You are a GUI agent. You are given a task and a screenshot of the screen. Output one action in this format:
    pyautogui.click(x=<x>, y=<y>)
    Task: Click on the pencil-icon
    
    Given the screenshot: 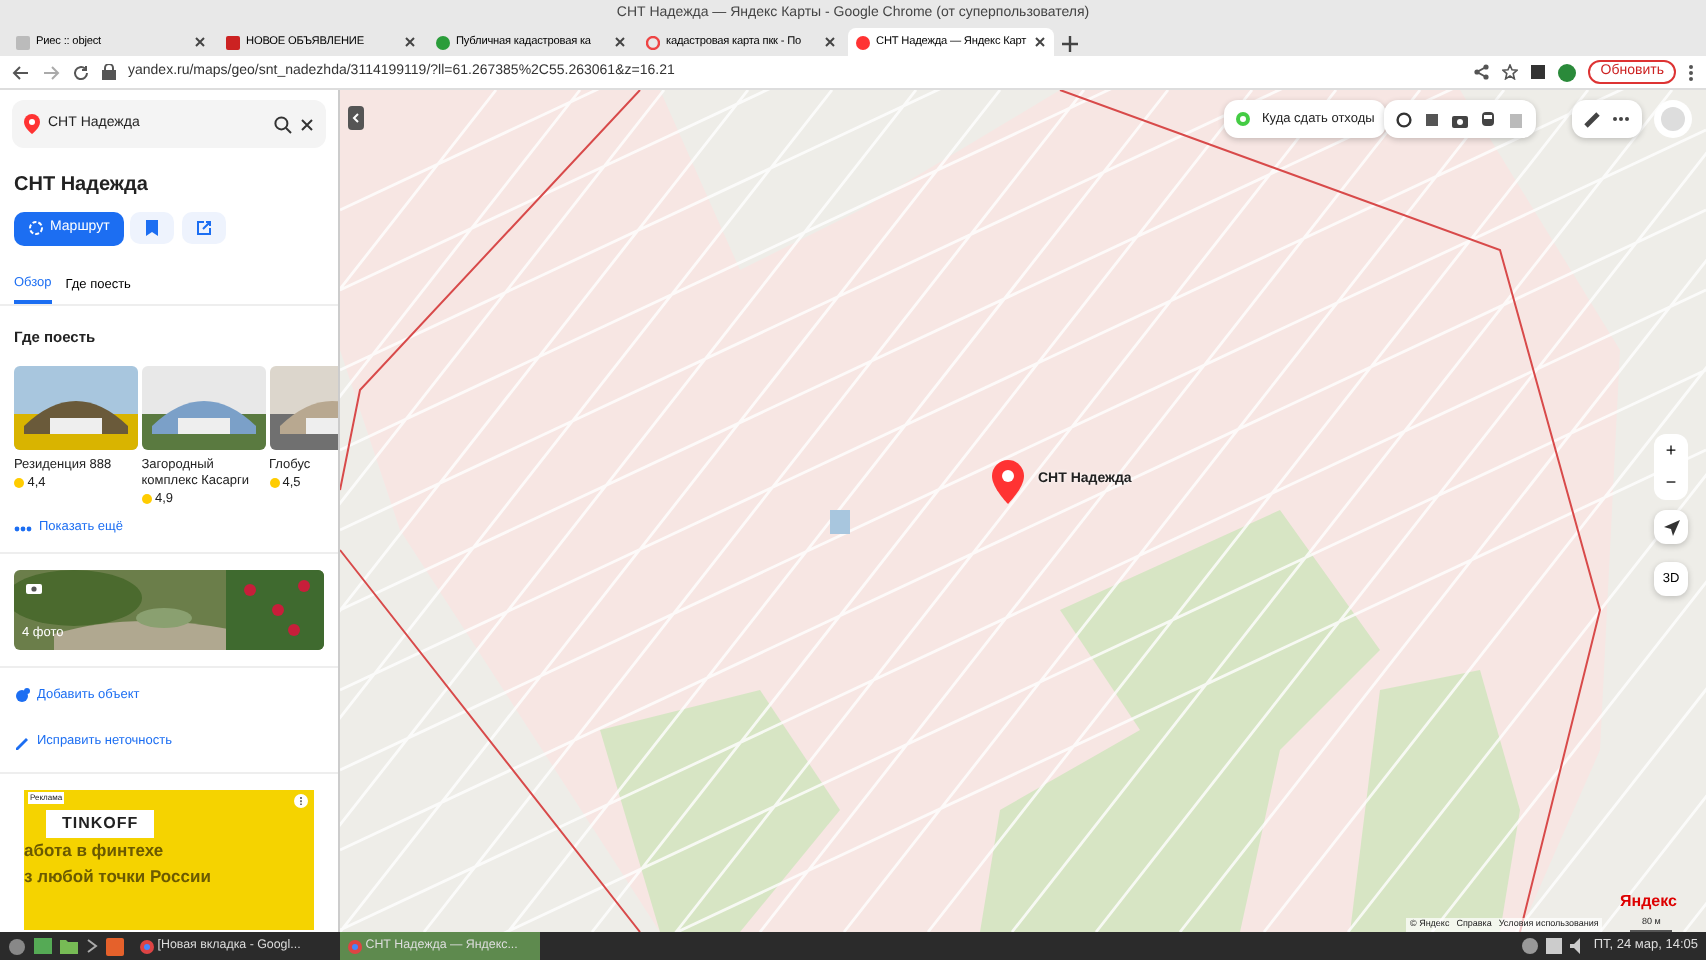 What is the action you would take?
    pyautogui.click(x=22, y=741)
    